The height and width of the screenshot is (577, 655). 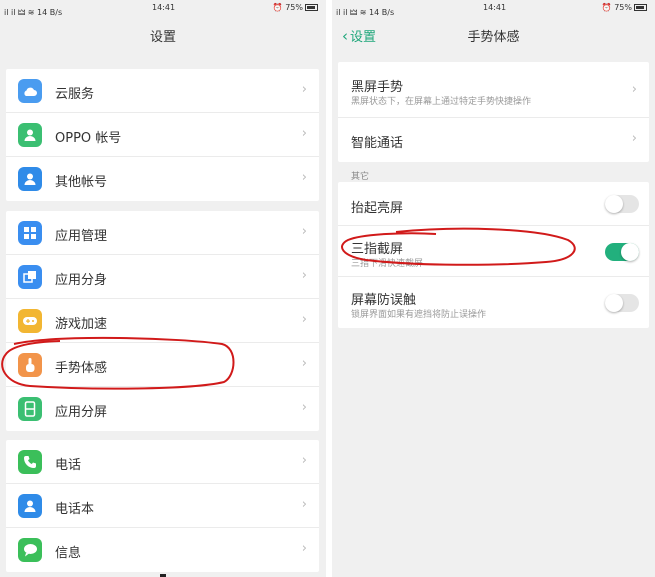 I want to click on settings-item-label: 应用分屏, so click(x=81, y=412).